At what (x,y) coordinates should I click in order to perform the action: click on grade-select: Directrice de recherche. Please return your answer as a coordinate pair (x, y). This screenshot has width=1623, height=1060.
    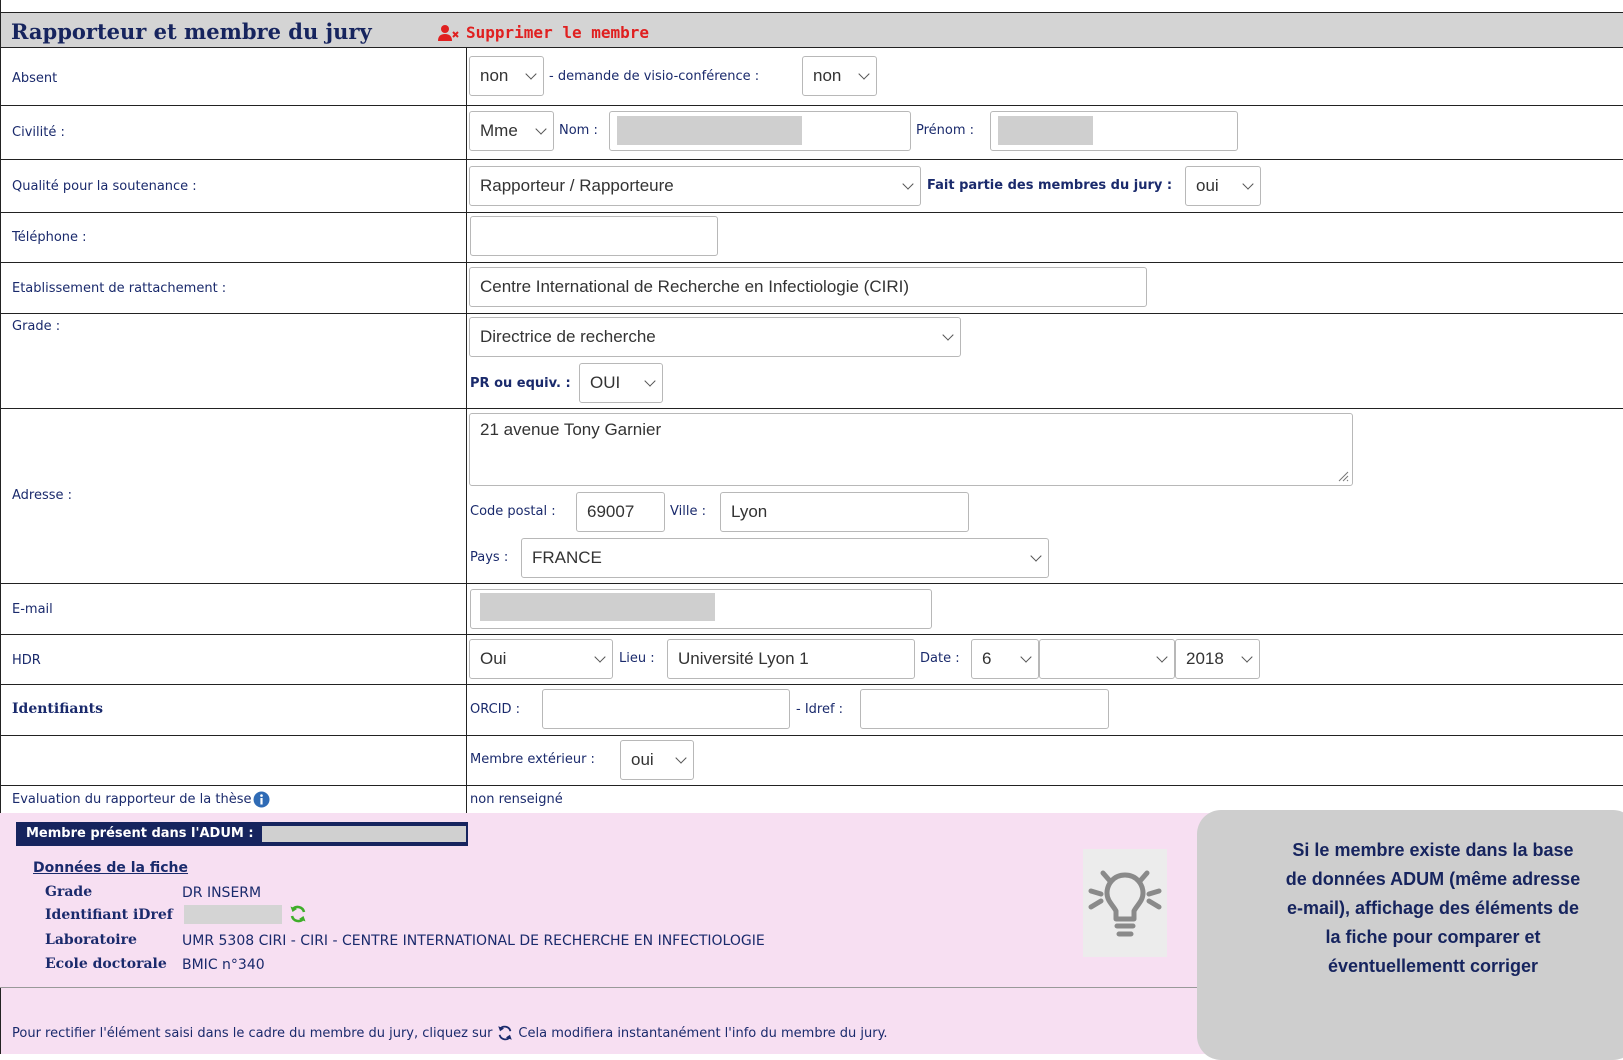
    Looking at the image, I should click on (715, 337).